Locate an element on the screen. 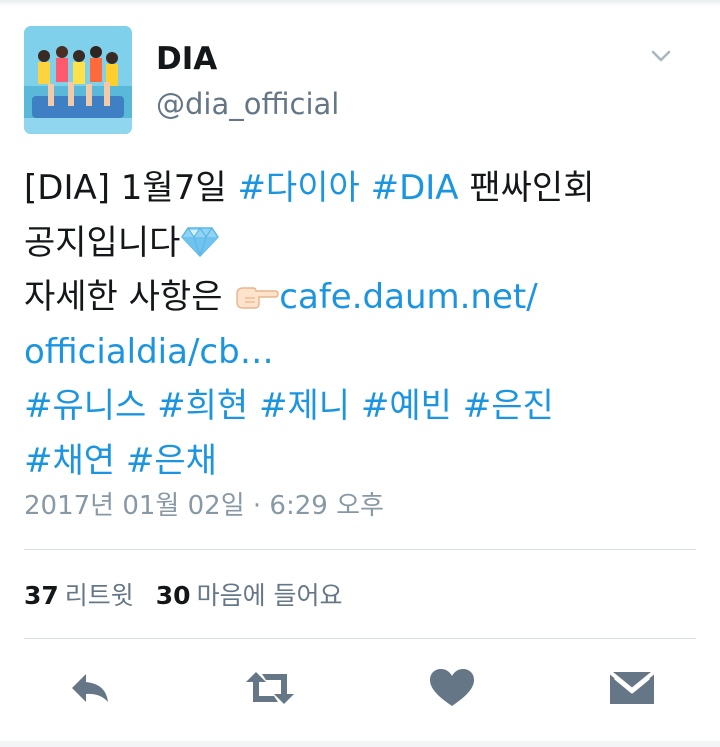 This screenshot has width=720, height=747. heart-icon is located at coordinates (452, 688).